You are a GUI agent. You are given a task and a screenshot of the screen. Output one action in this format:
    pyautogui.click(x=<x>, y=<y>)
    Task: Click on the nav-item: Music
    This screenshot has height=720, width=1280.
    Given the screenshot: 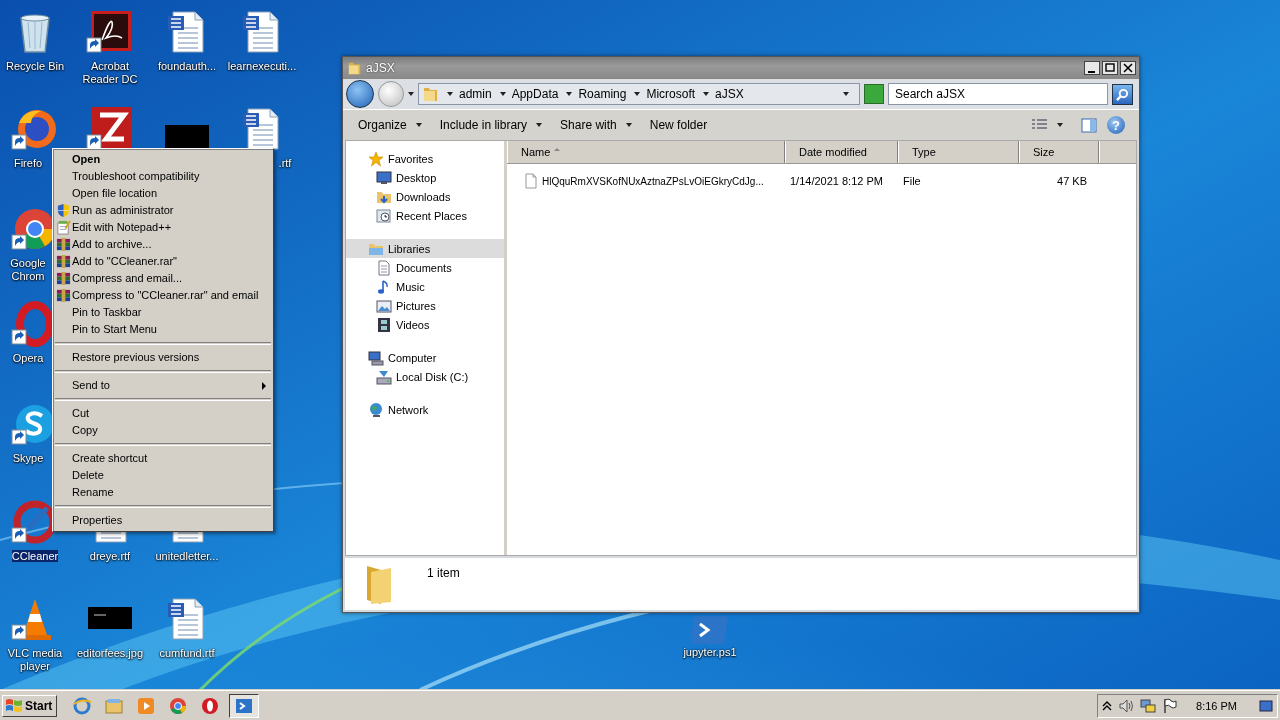 What is the action you would take?
    pyautogui.click(x=425, y=286)
    